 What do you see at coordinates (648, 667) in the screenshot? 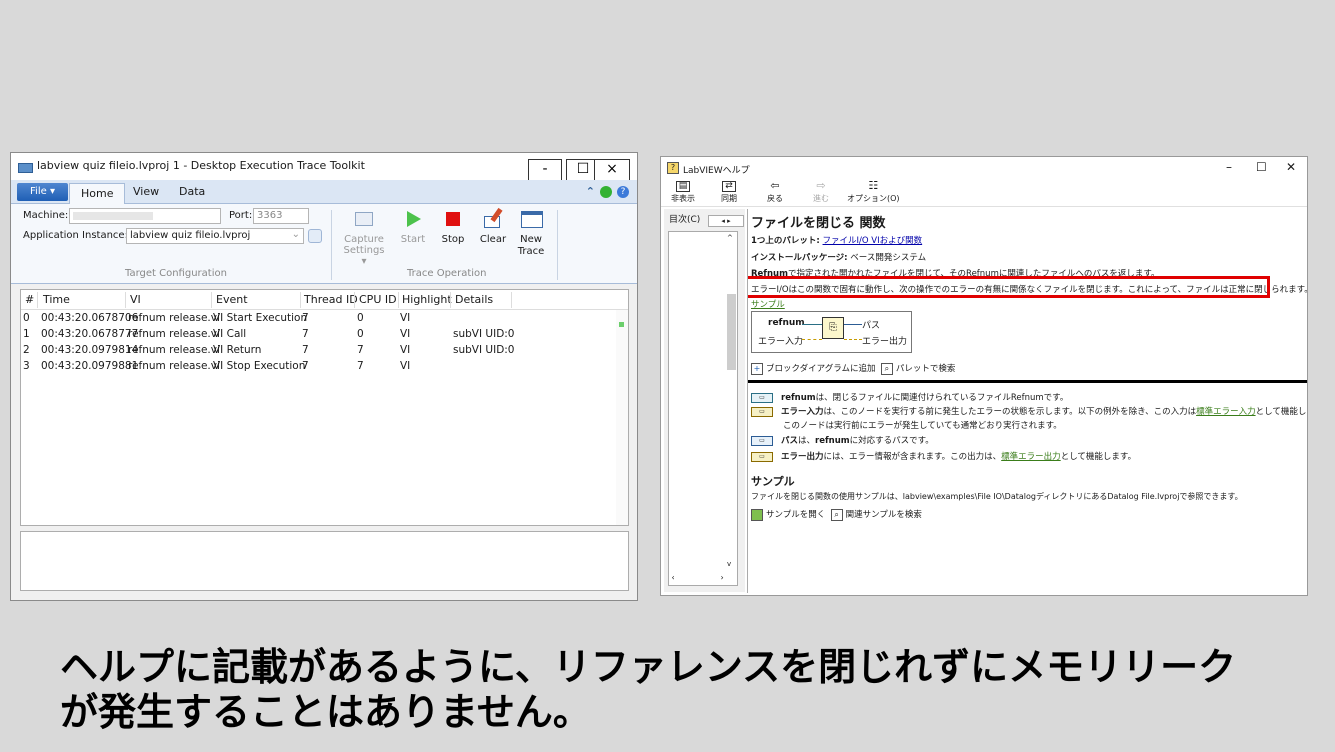
I see `caption-line-1: ヘルプに記載があるように、リファレンスを閉じれずにメモリリーク` at bounding box center [648, 667].